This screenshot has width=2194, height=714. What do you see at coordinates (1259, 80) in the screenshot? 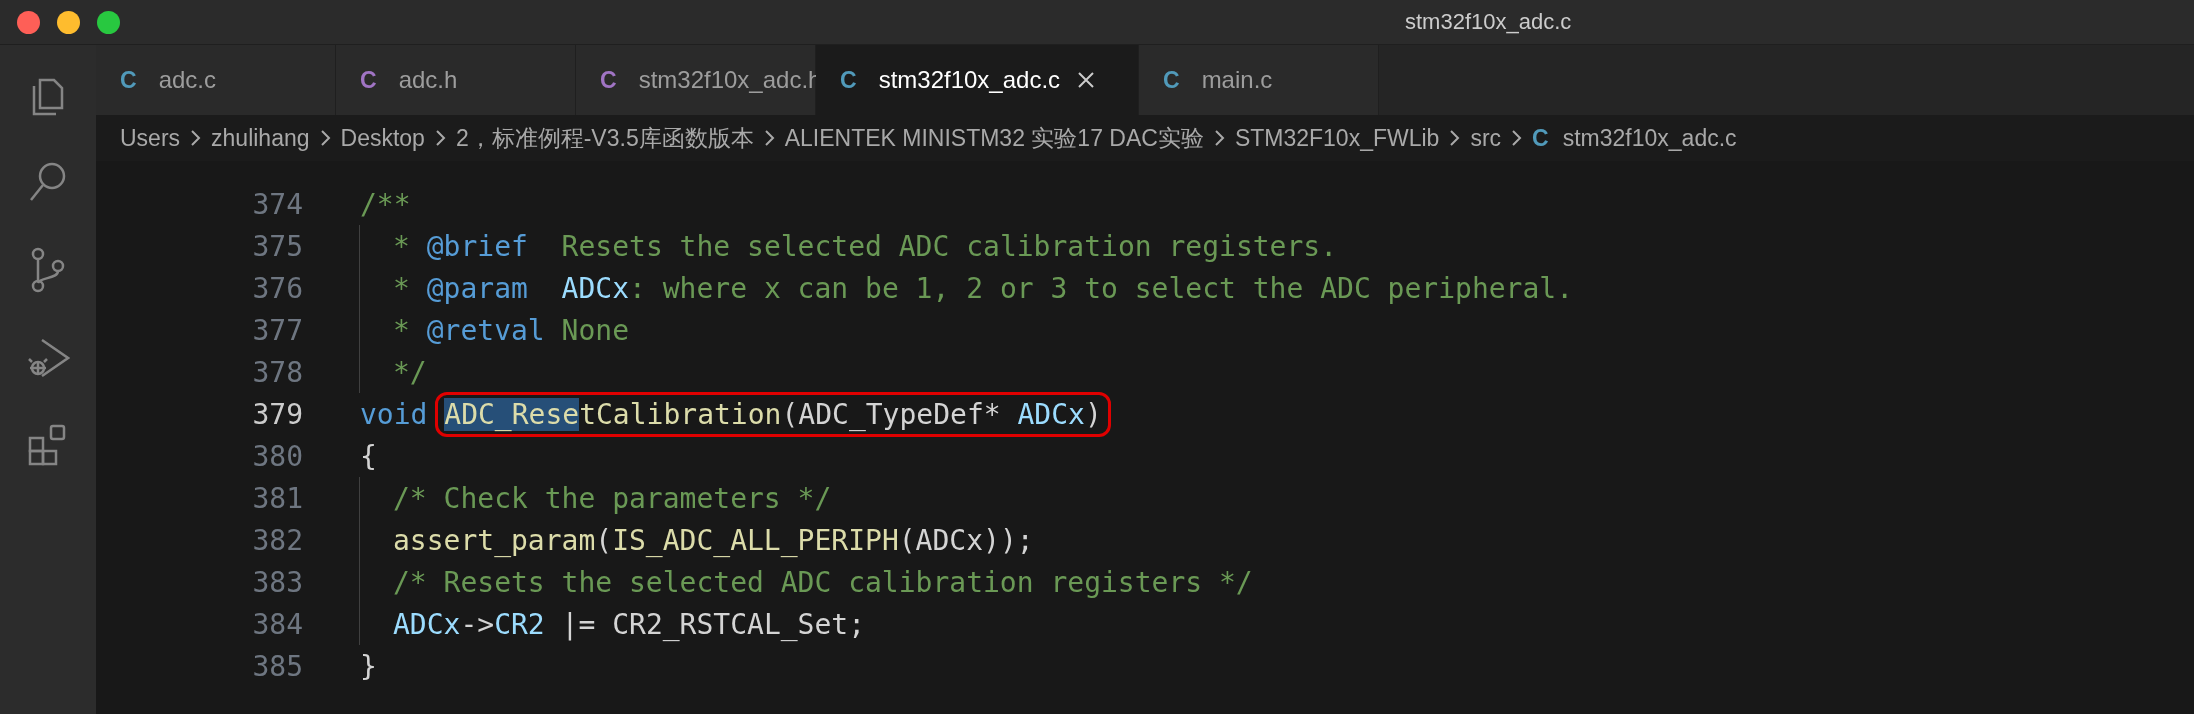
I see `editor-tab: C main.c` at bounding box center [1259, 80].